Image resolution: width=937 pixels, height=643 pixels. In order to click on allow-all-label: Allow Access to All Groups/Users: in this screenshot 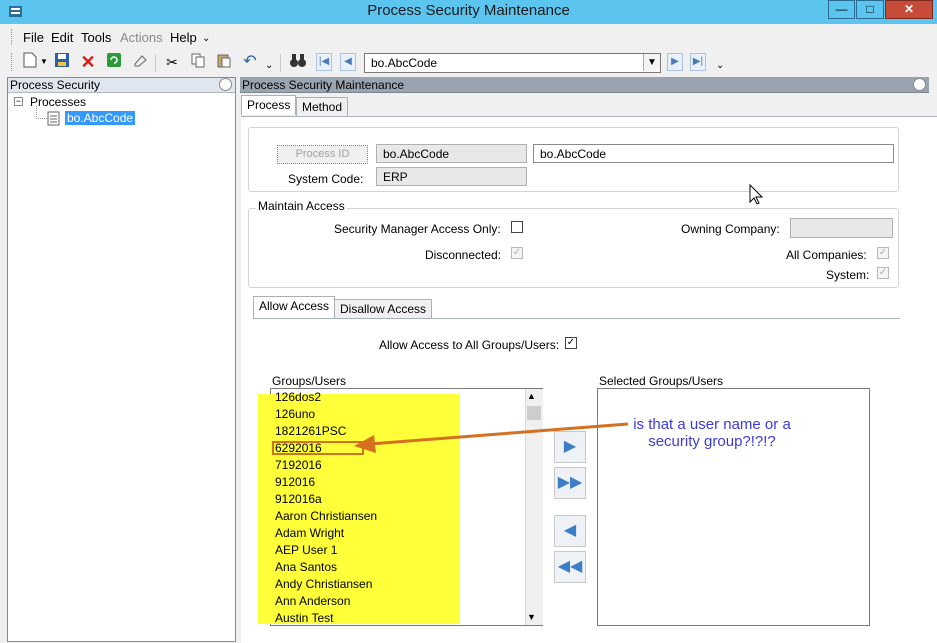, I will do `click(469, 345)`.